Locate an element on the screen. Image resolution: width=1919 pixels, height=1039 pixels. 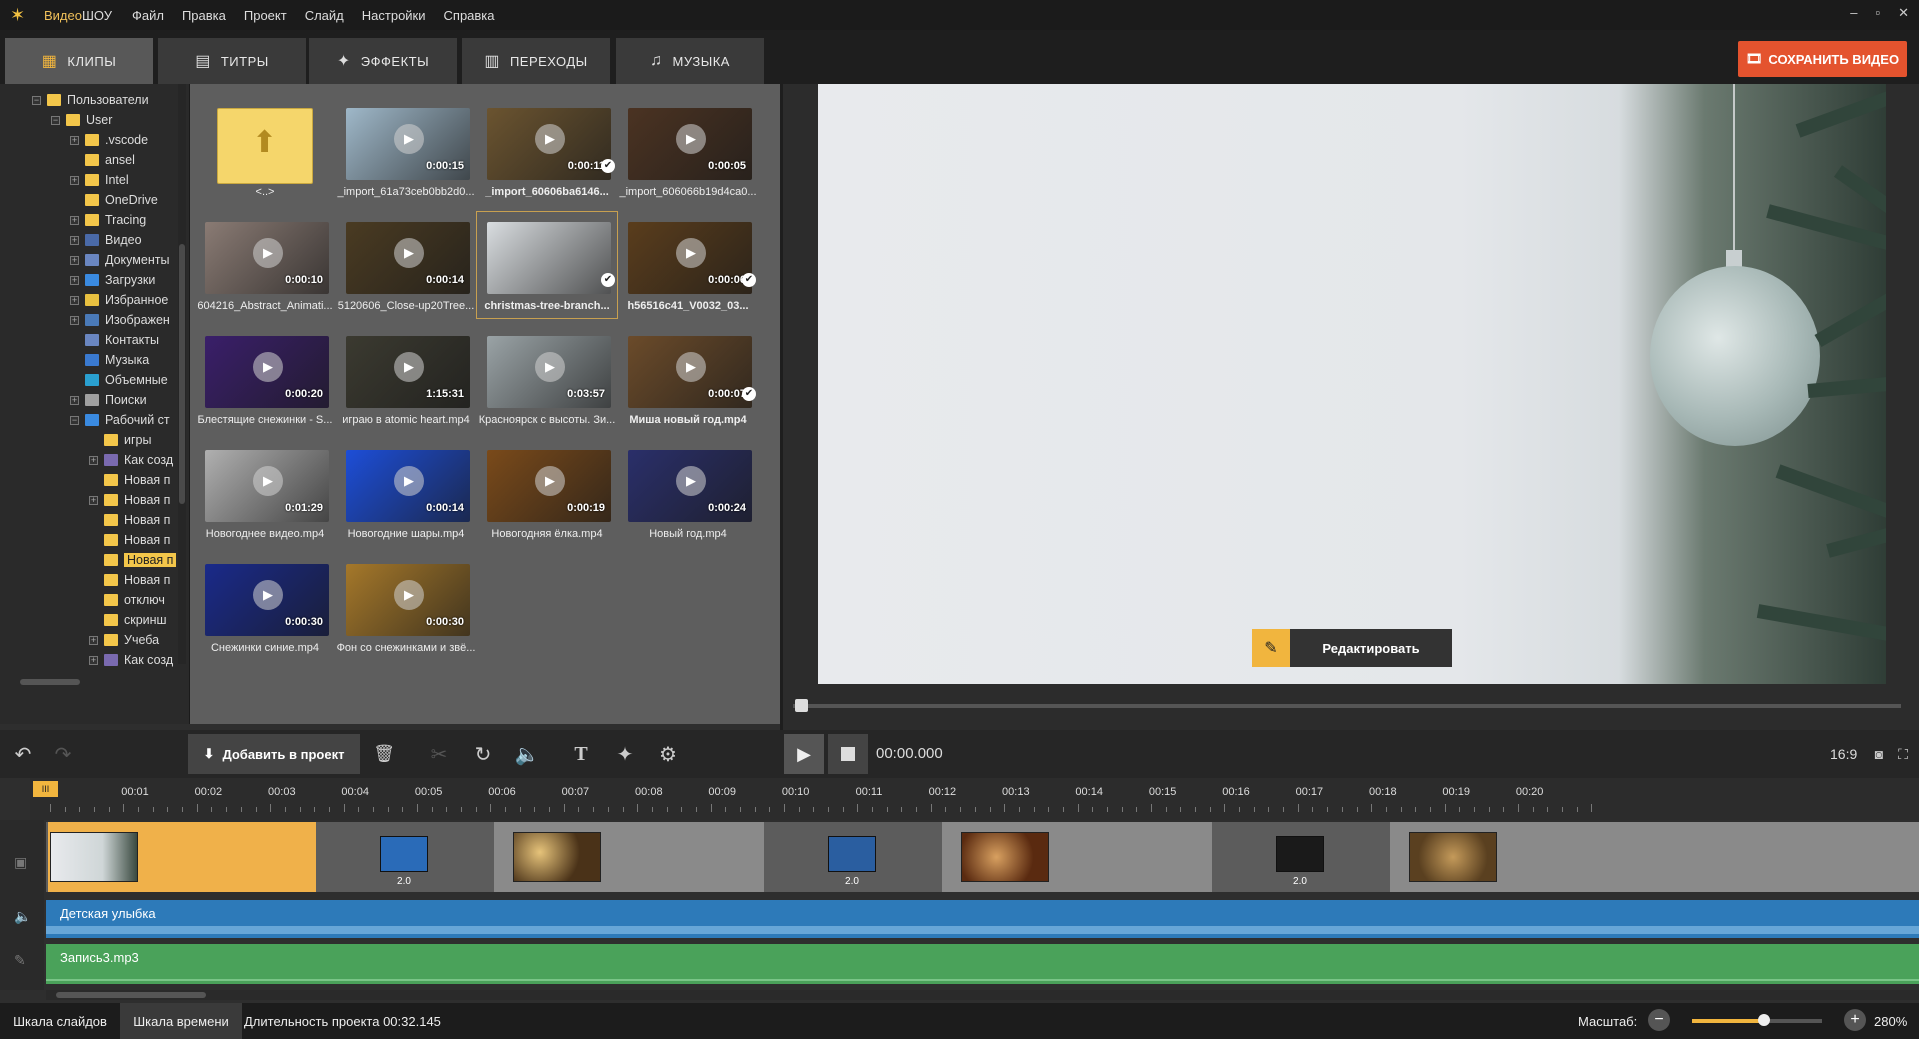
tree-item: − Пользователи is located at coordinates (90, 100).